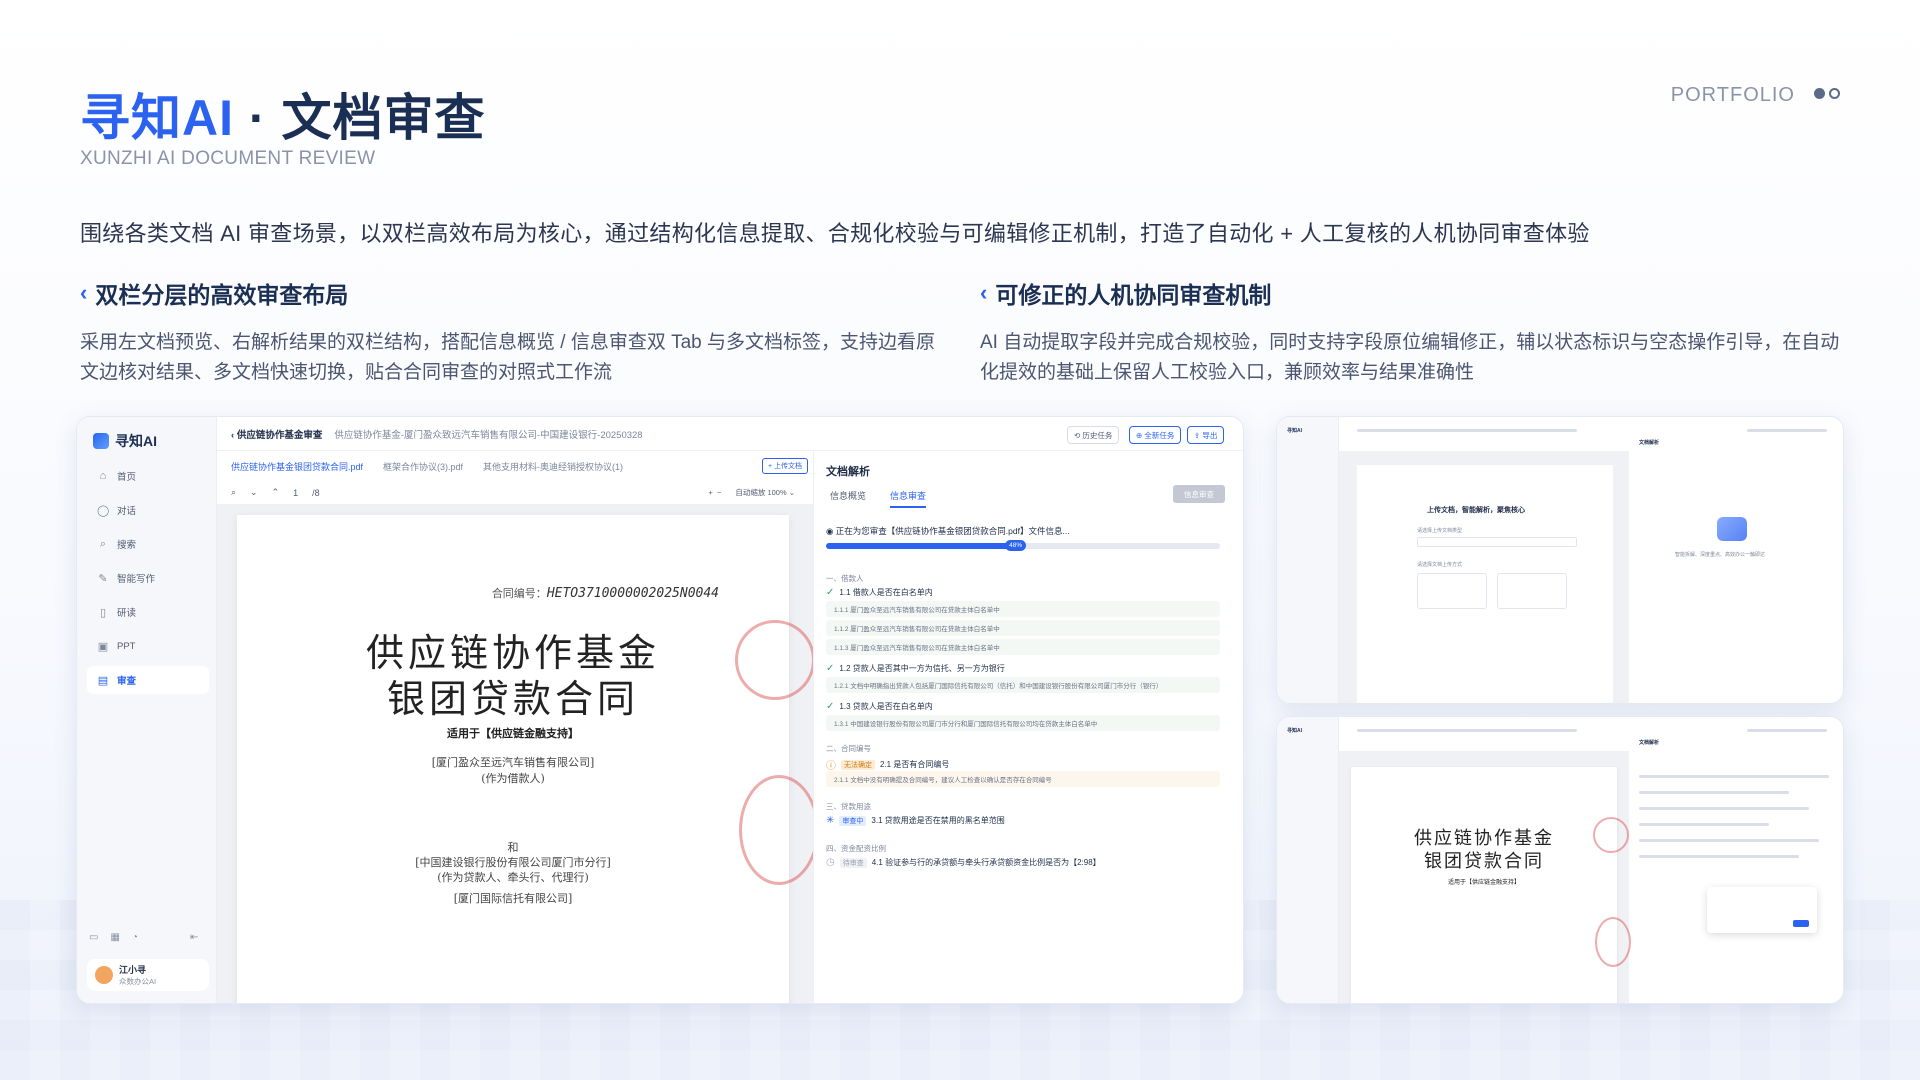 This screenshot has height=1080, width=1920. What do you see at coordinates (879, 706) in the screenshot?
I see `check-item: ✓ 1.3 贷款人是否在白名单内` at bounding box center [879, 706].